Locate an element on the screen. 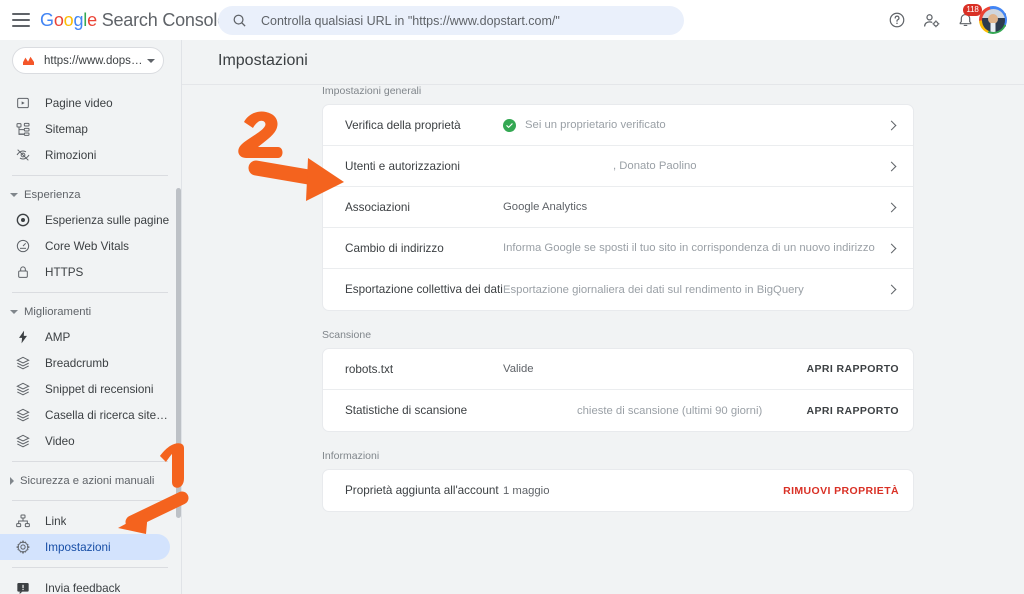 The image size is (1024, 594). row-value: 1 maggio is located at coordinates (643, 490).